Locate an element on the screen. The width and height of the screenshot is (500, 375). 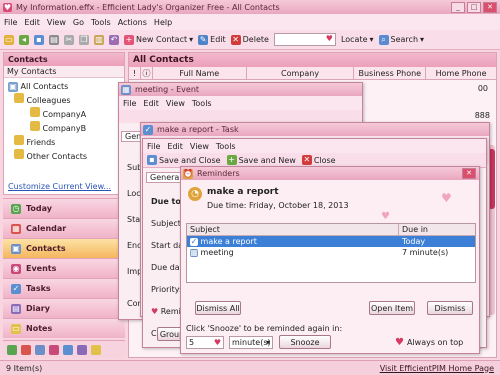
menu-view: View is located at coordinates (56, 22).